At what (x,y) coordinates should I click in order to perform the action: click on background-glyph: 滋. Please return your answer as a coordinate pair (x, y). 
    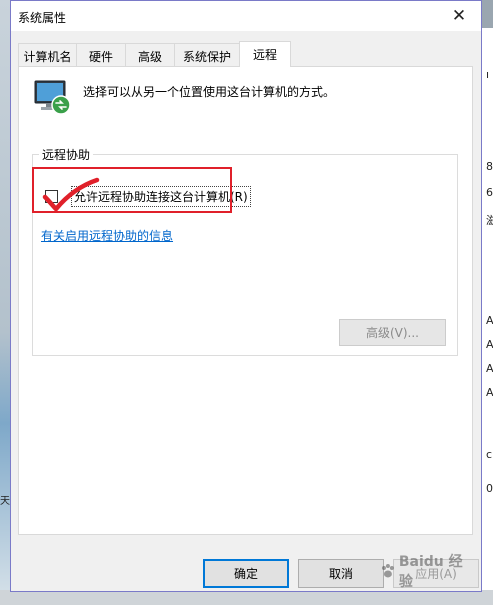
    Looking at the image, I should click on (489, 220).